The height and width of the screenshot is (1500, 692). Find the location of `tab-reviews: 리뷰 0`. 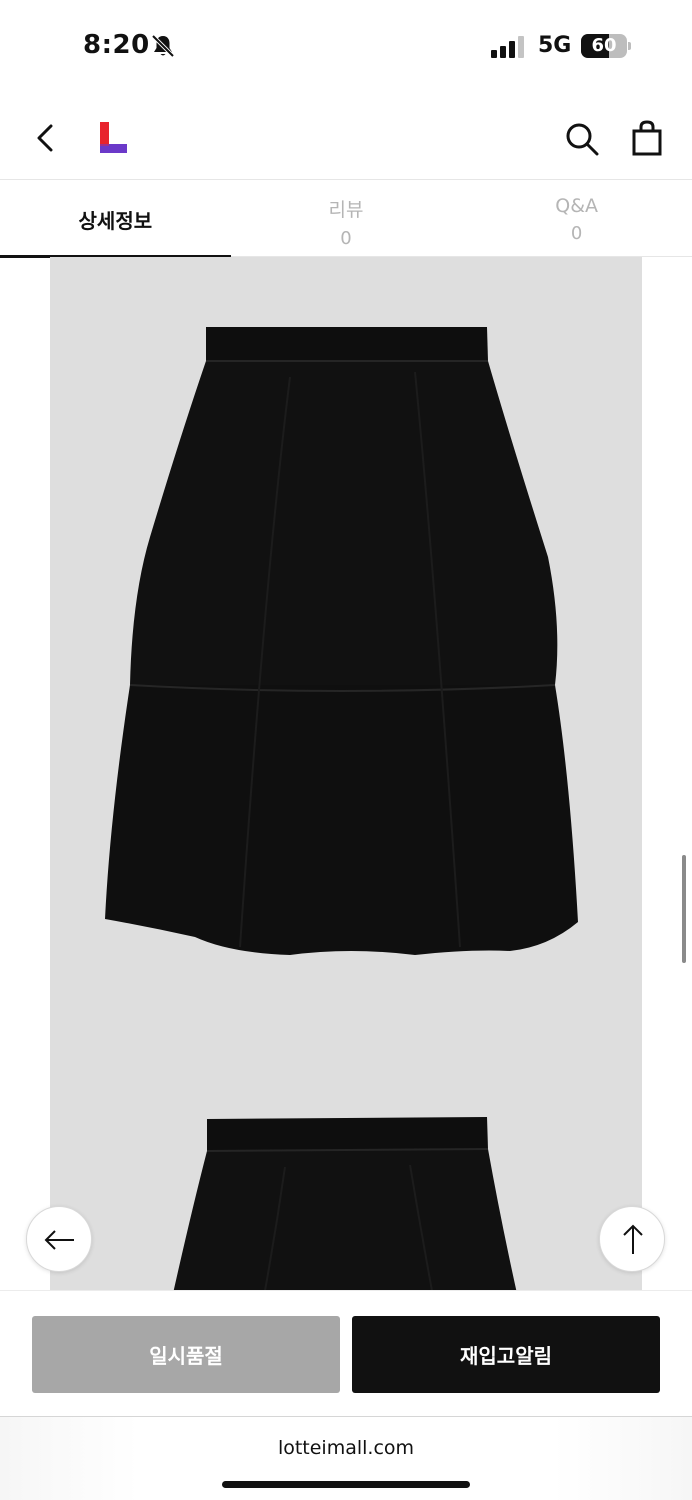

tab-reviews: 리뷰 0 is located at coordinates (346, 219).